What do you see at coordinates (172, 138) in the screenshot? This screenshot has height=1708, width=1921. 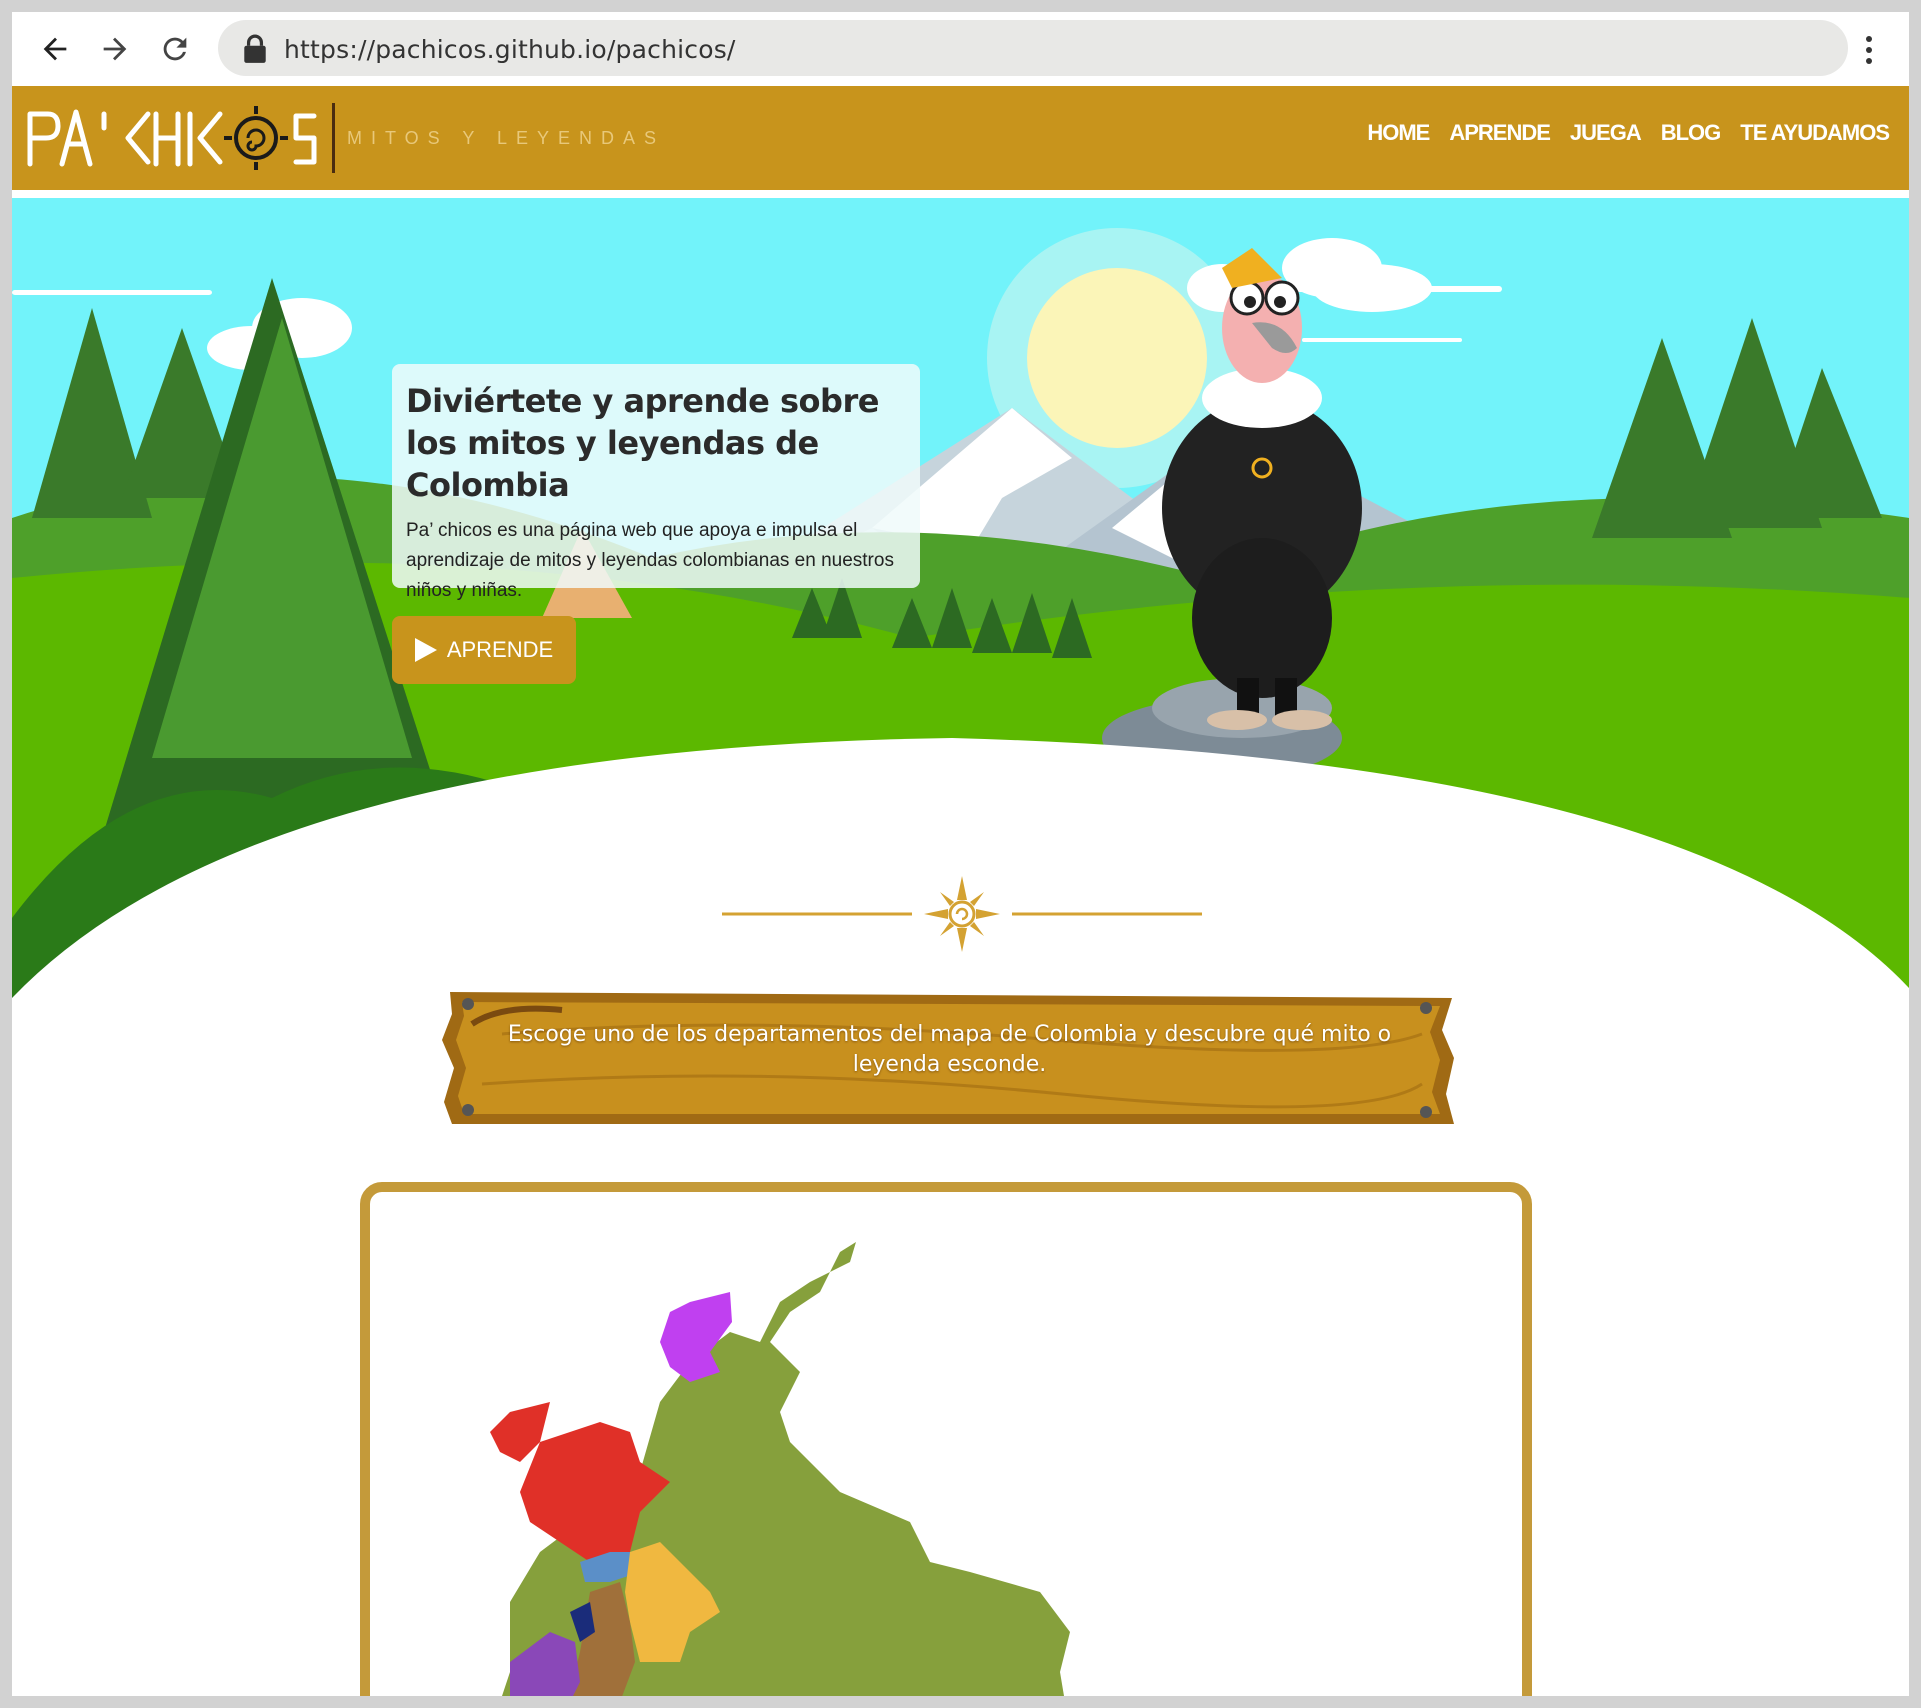 I see `logo-wordmark` at bounding box center [172, 138].